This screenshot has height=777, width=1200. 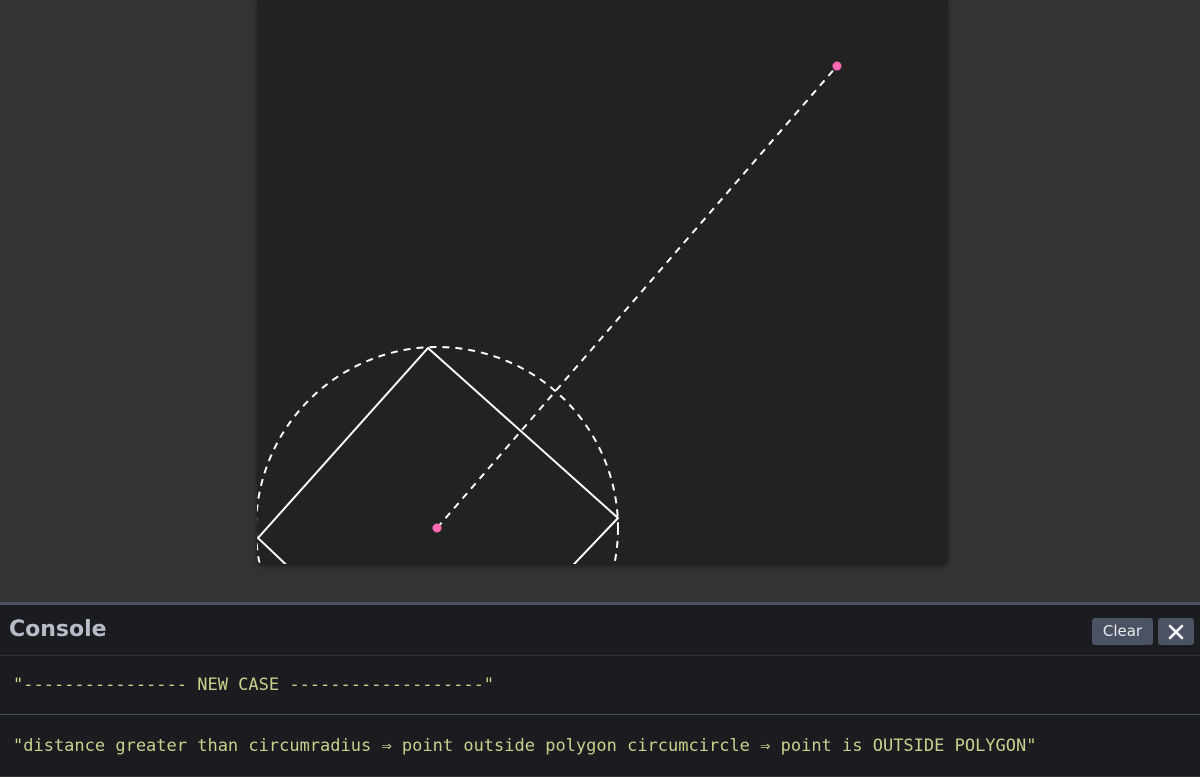 I want to click on close-button, so click(x=1176, y=631).